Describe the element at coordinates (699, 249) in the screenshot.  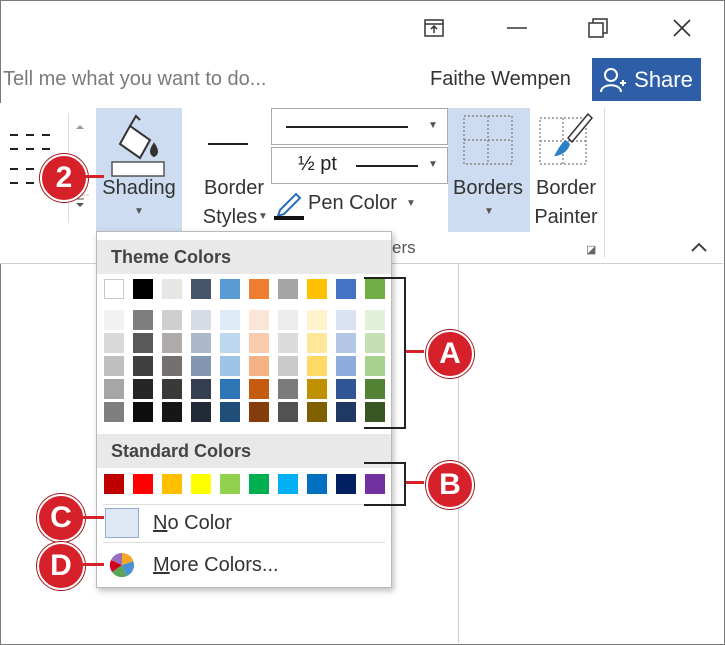
I see `collapse-ribbon-button` at that location.